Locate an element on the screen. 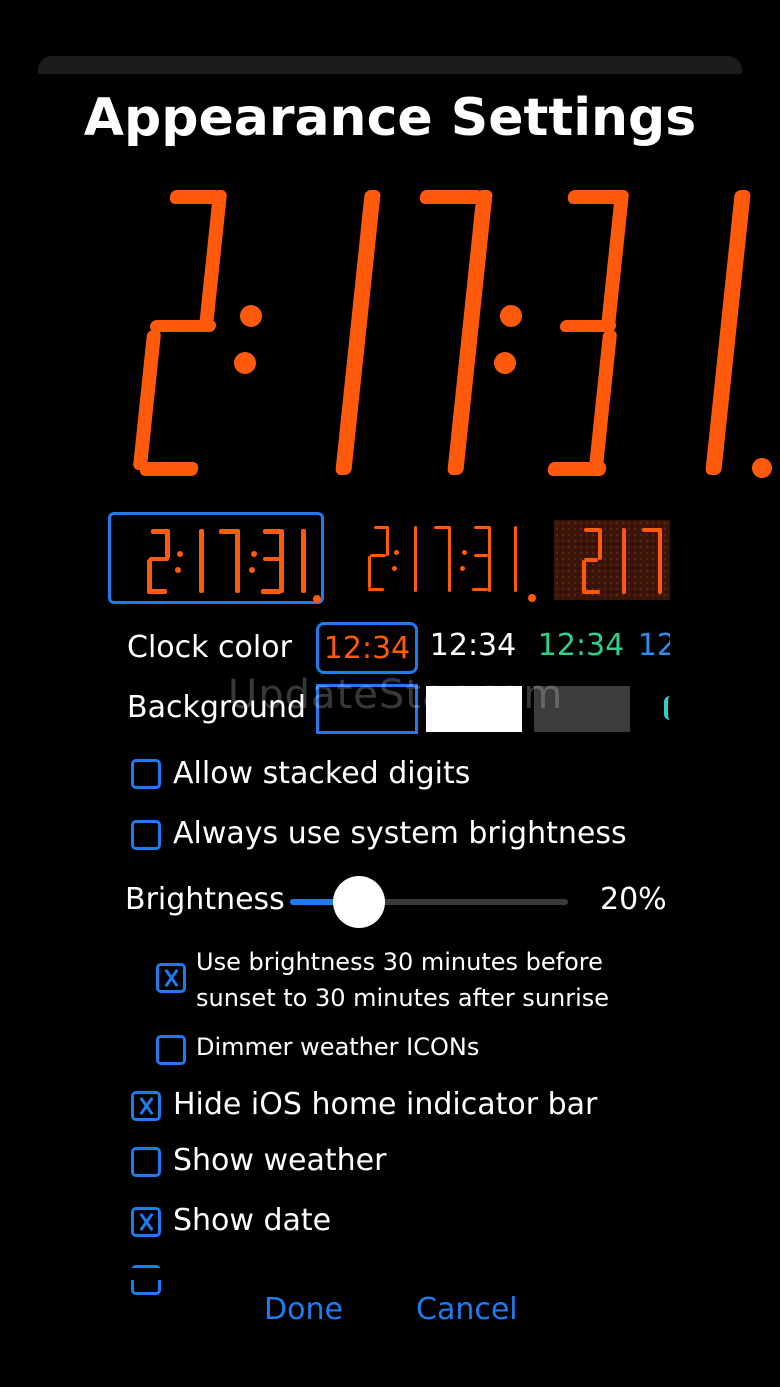  style-option-segment-bold is located at coordinates (216, 558).